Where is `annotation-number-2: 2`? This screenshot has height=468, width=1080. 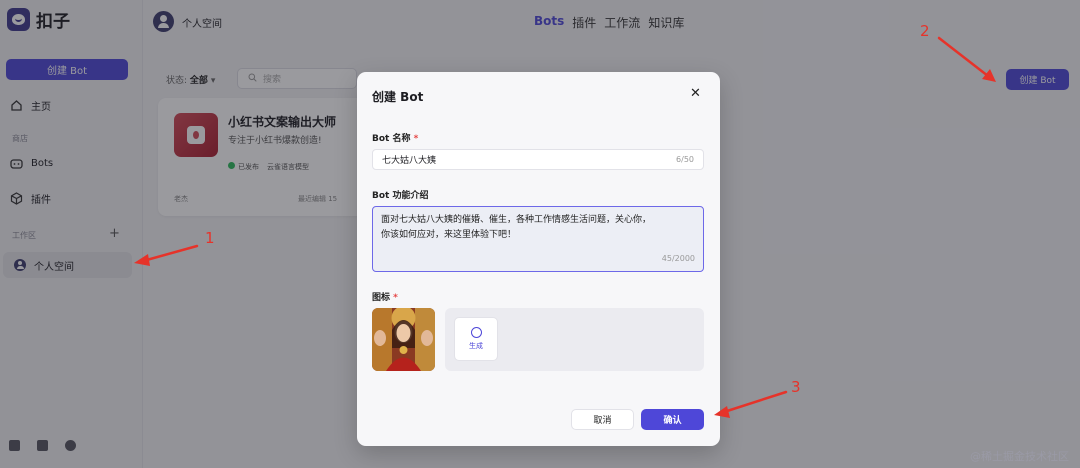
annotation-number-2: 2 is located at coordinates (925, 31).